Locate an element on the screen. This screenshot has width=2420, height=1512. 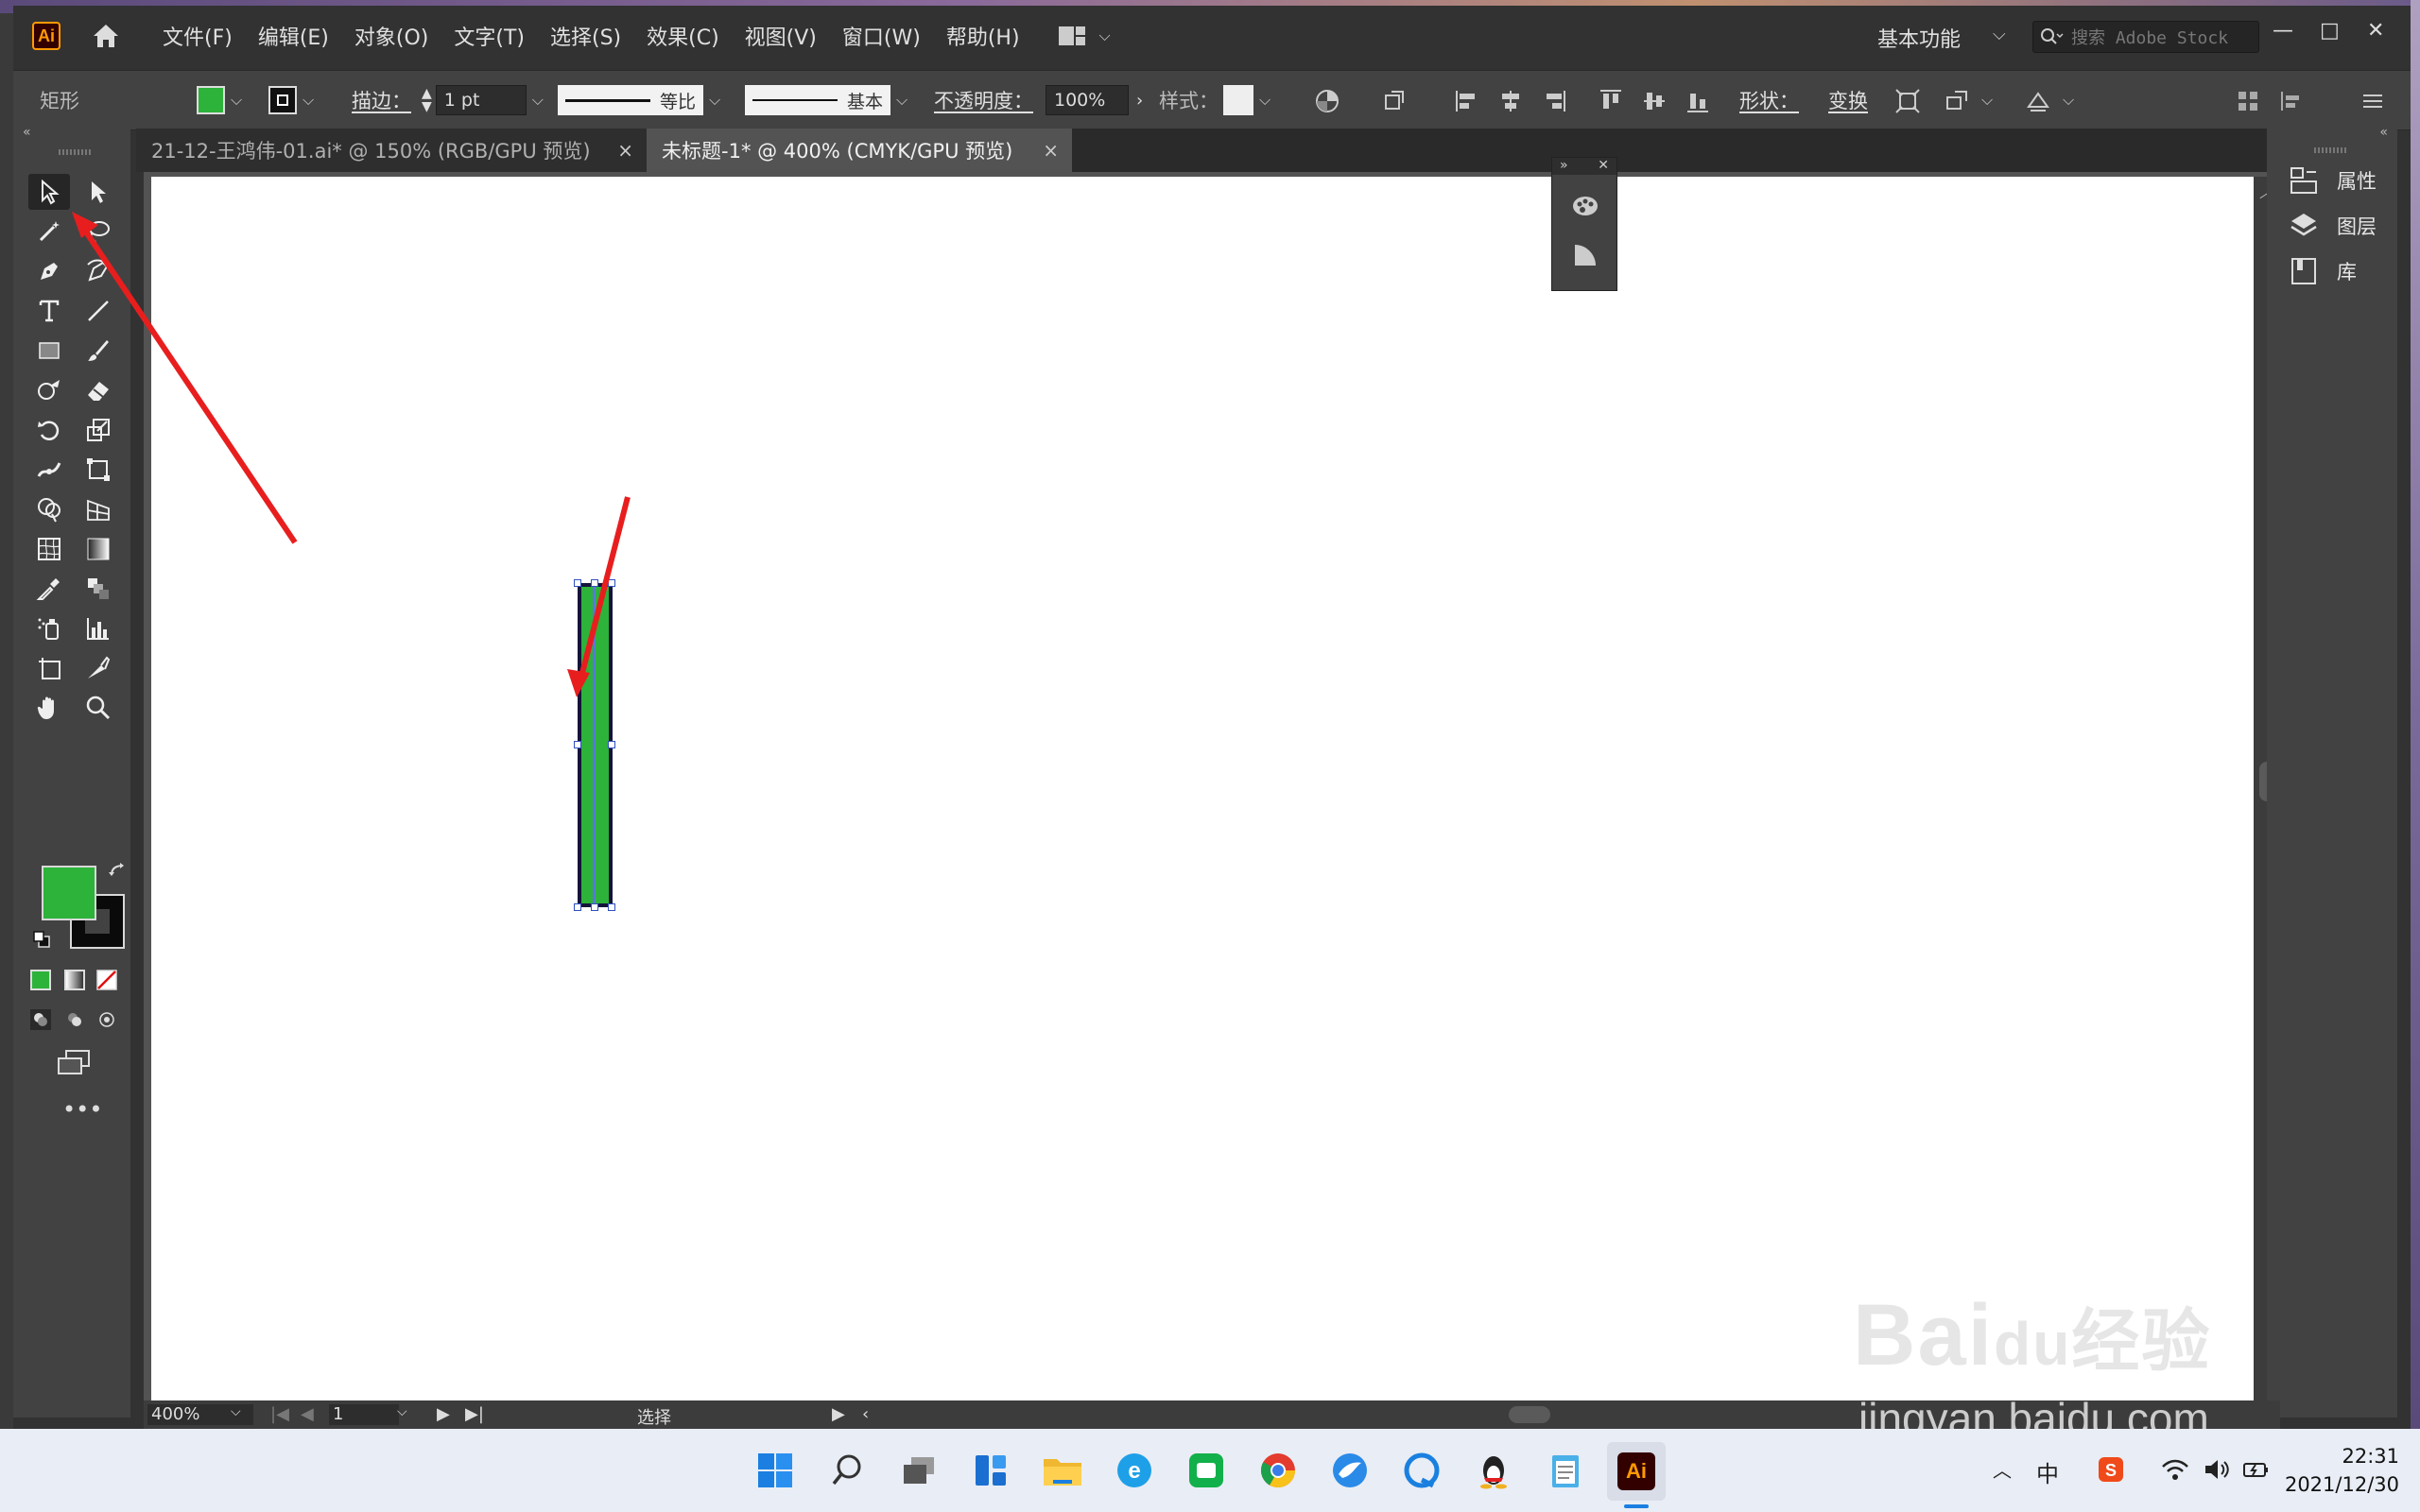
color-palette-icon is located at coordinates (1585, 206).